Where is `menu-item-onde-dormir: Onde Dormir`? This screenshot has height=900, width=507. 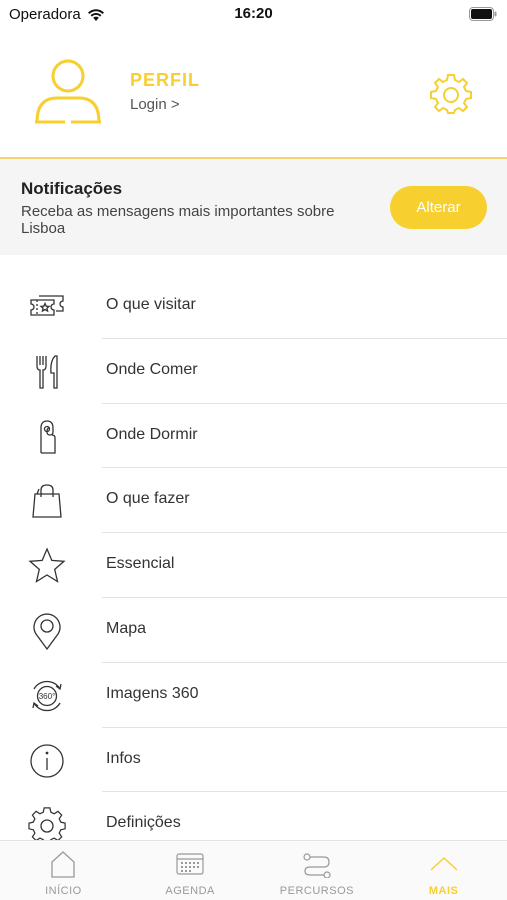
menu-item-onde-dormir: Onde Dormir is located at coordinates (253, 436).